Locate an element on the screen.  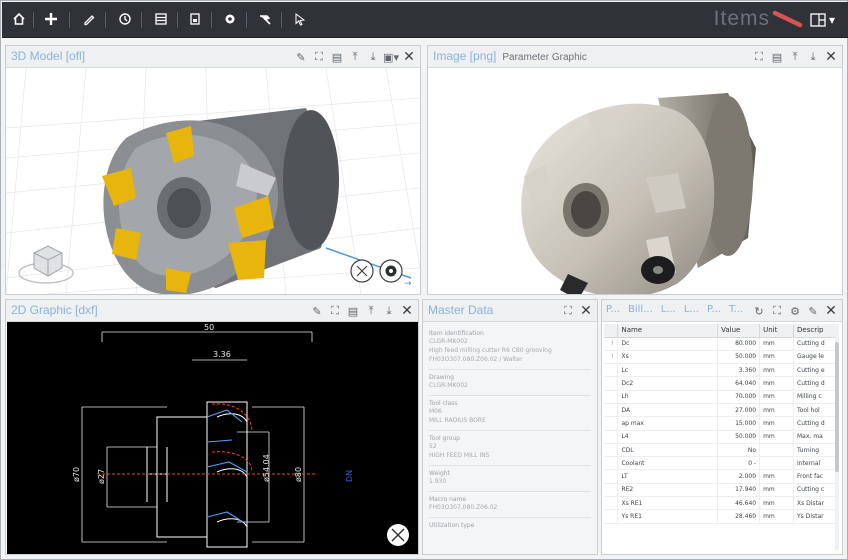
param-value: 15.000 is located at coordinates (739, 423).